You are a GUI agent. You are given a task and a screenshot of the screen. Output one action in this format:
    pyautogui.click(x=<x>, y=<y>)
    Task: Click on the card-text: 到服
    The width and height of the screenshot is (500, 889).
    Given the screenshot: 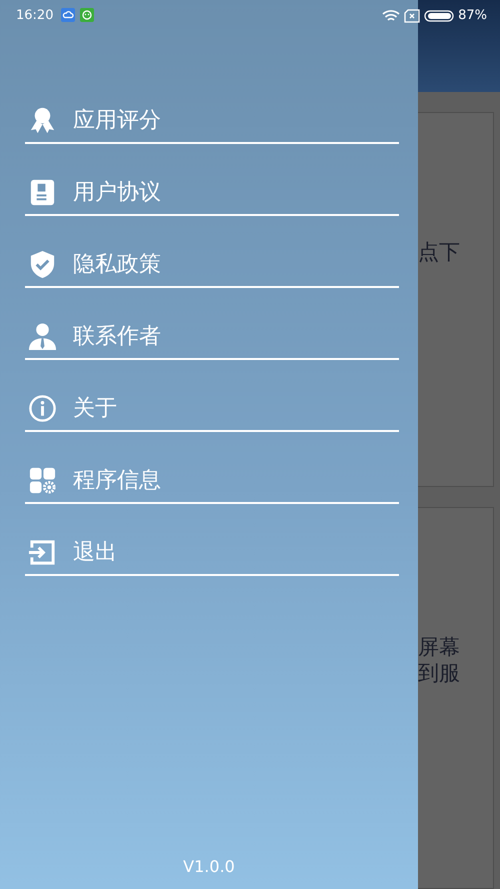 What is the action you would take?
    pyautogui.click(x=439, y=673)
    